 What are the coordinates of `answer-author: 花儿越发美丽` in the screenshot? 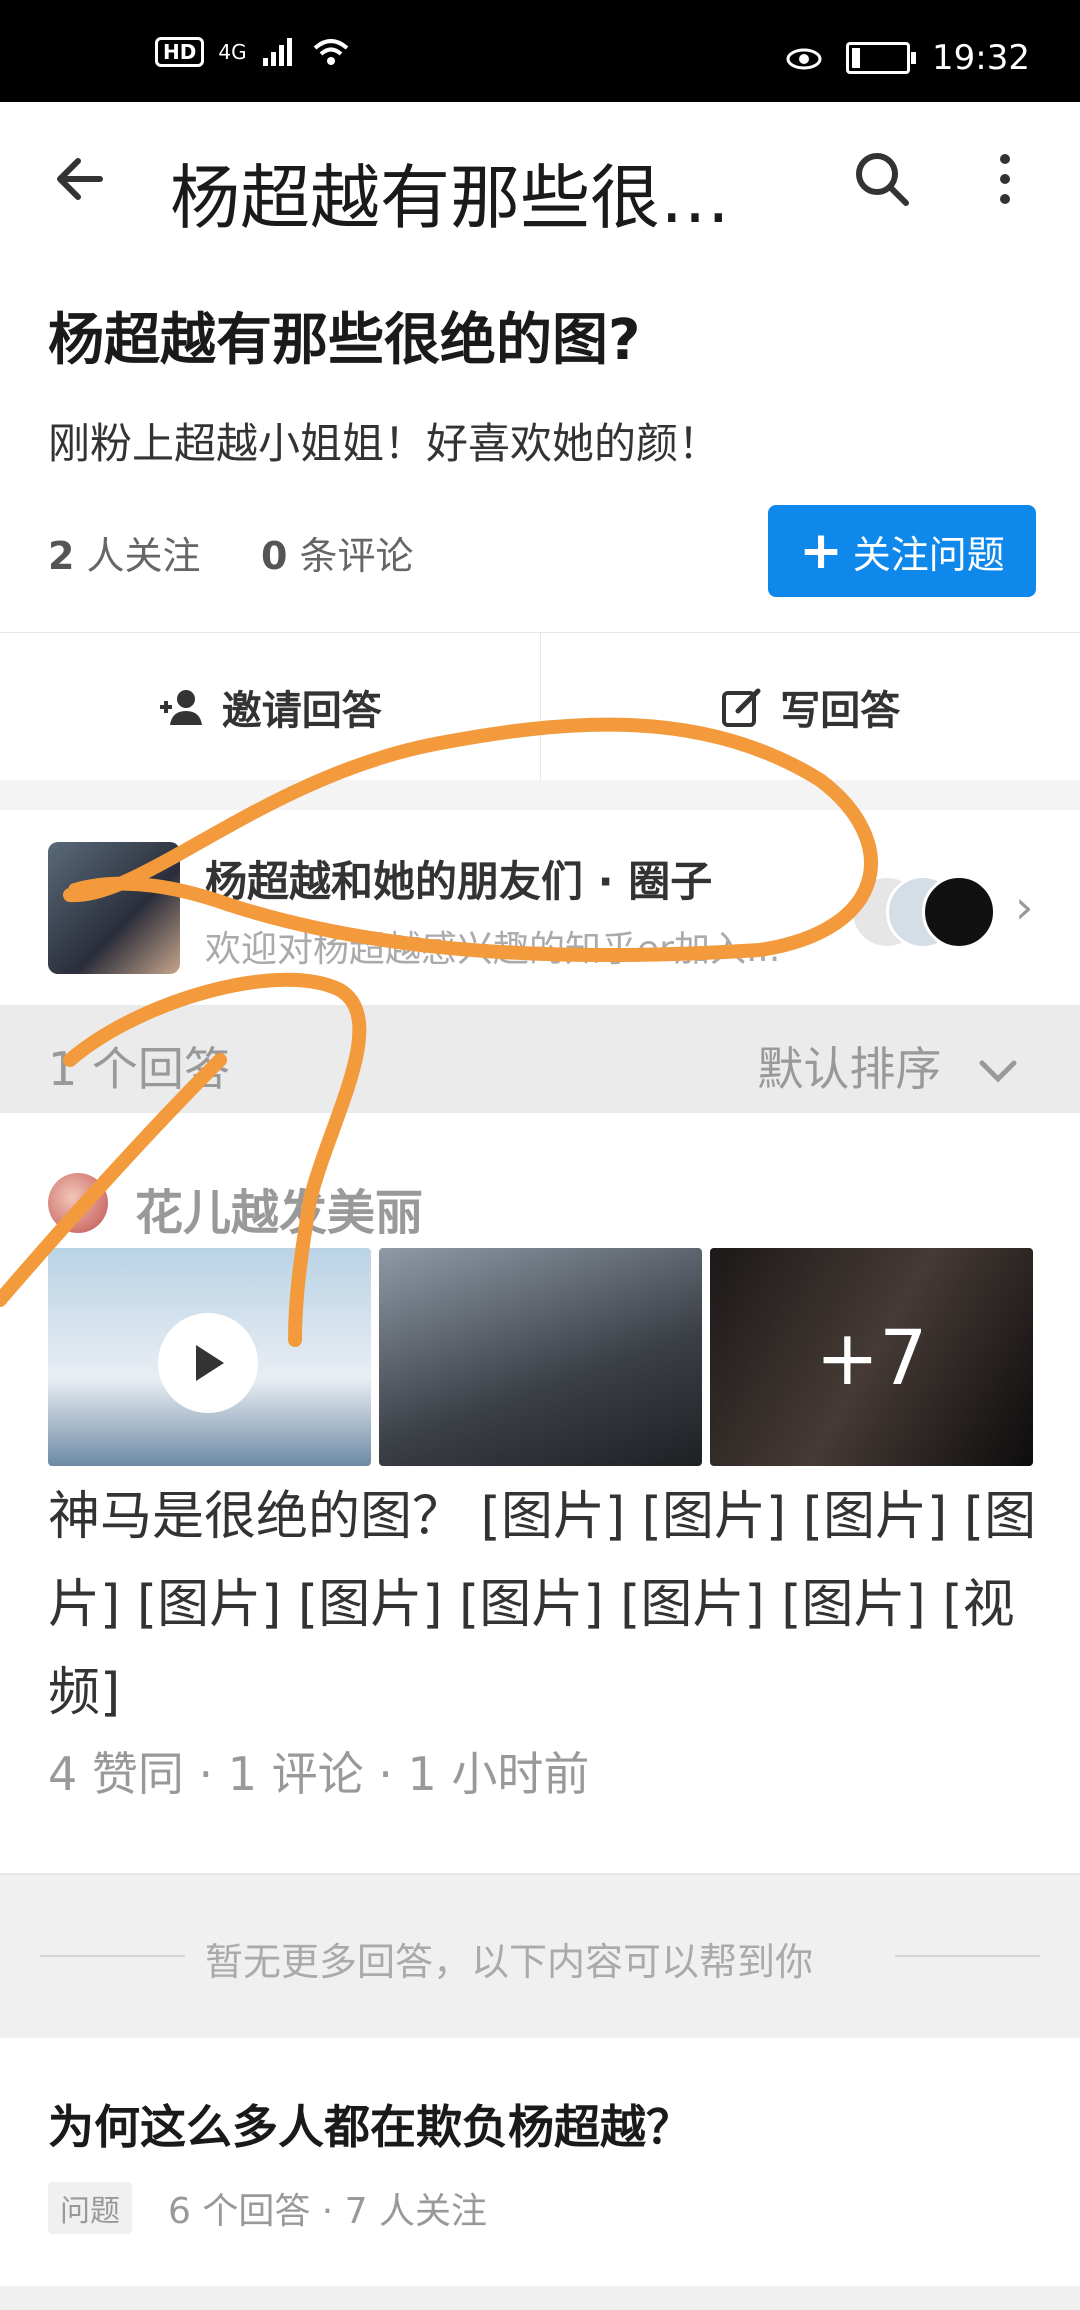 It's located at (279, 1208).